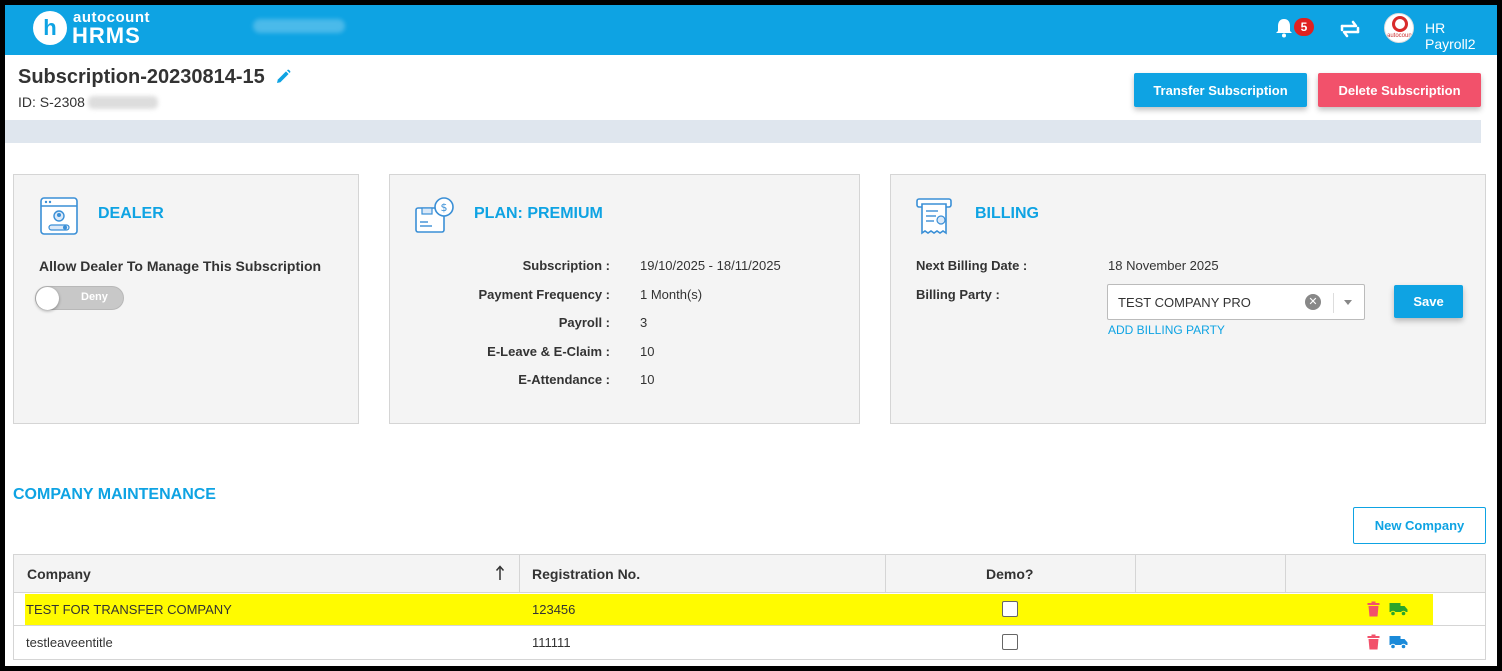  I want to click on billing-party-label: Billing Party :, so click(958, 294).